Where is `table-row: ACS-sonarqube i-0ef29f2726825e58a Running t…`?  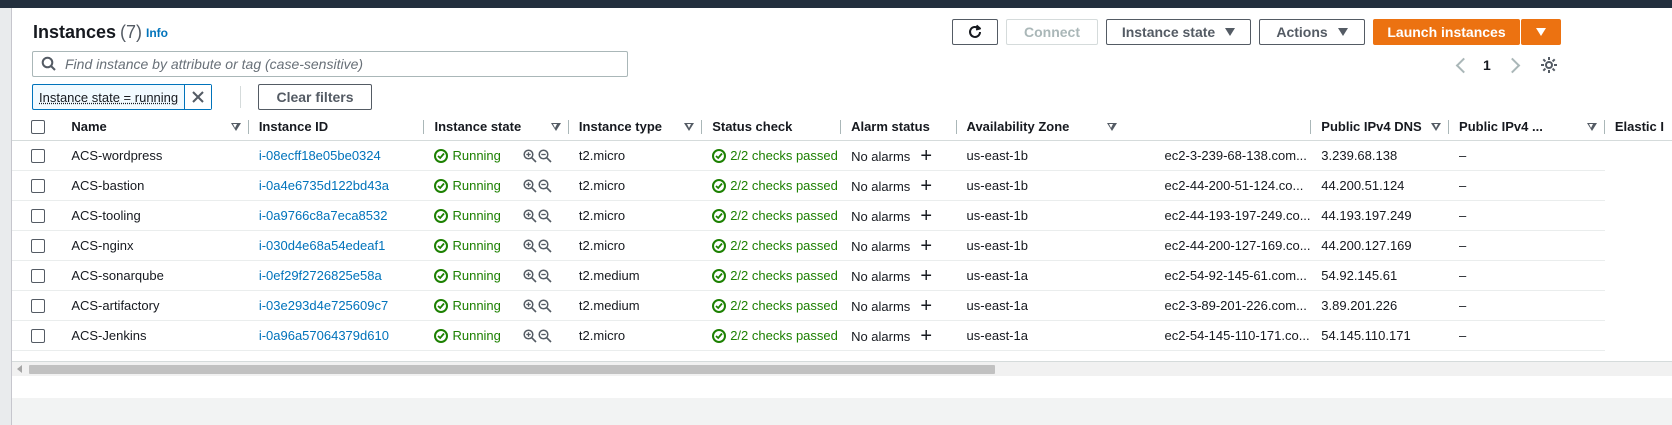
table-row: ACS-sonarqube i-0ef29f2726825e58a Running t… is located at coordinates (842, 275).